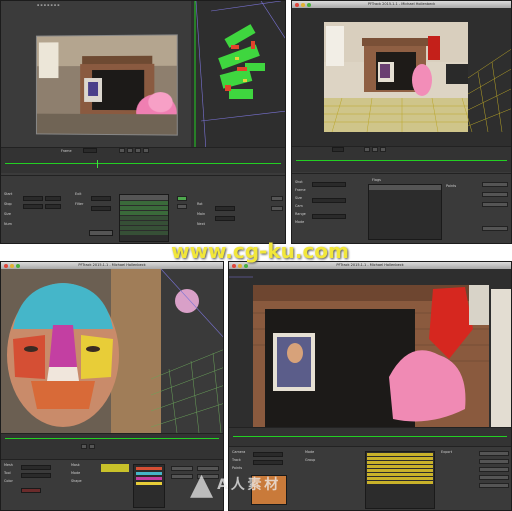  I want to click on room-photo, so click(107, 85).